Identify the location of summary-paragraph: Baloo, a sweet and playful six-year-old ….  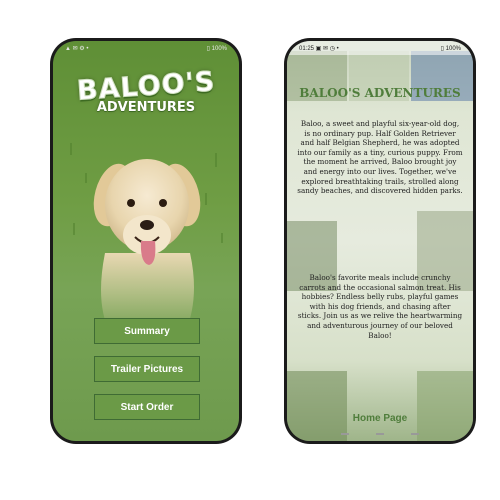
(380, 157).